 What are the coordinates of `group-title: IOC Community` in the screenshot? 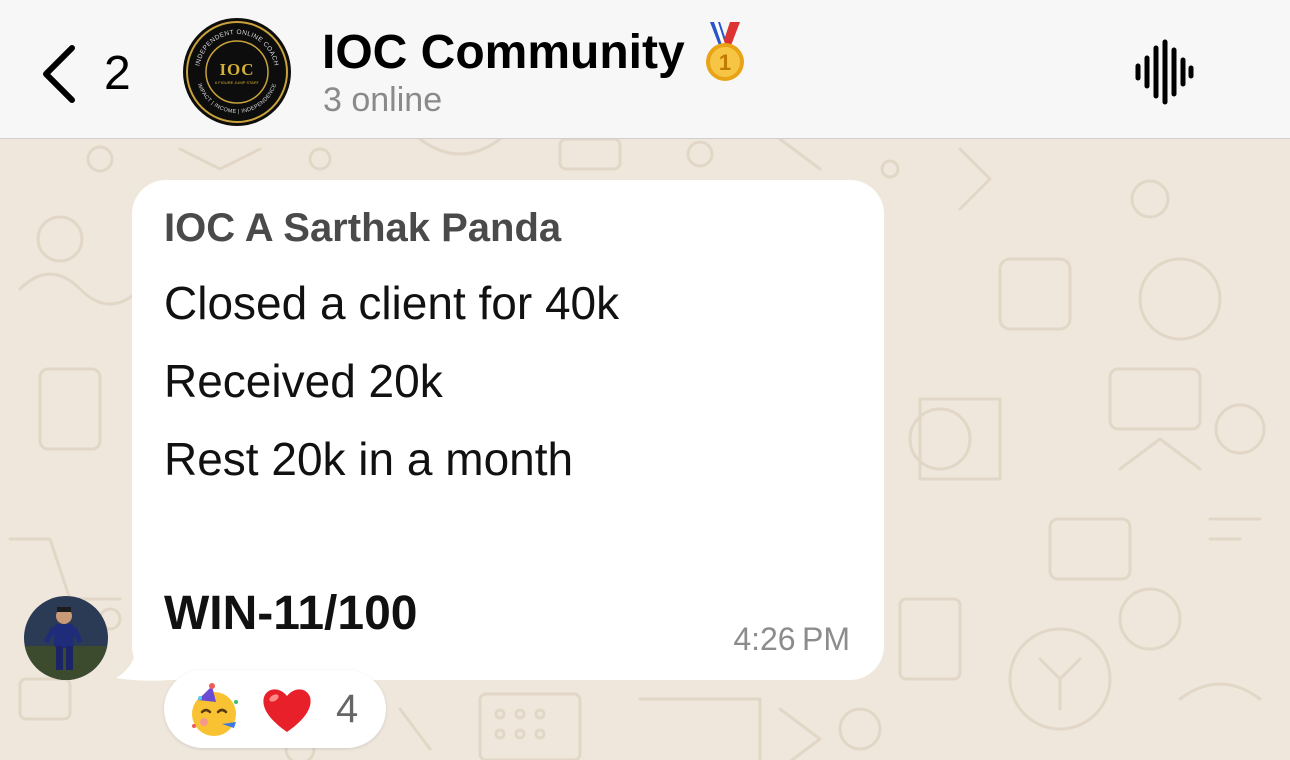 It's located at (503, 52).